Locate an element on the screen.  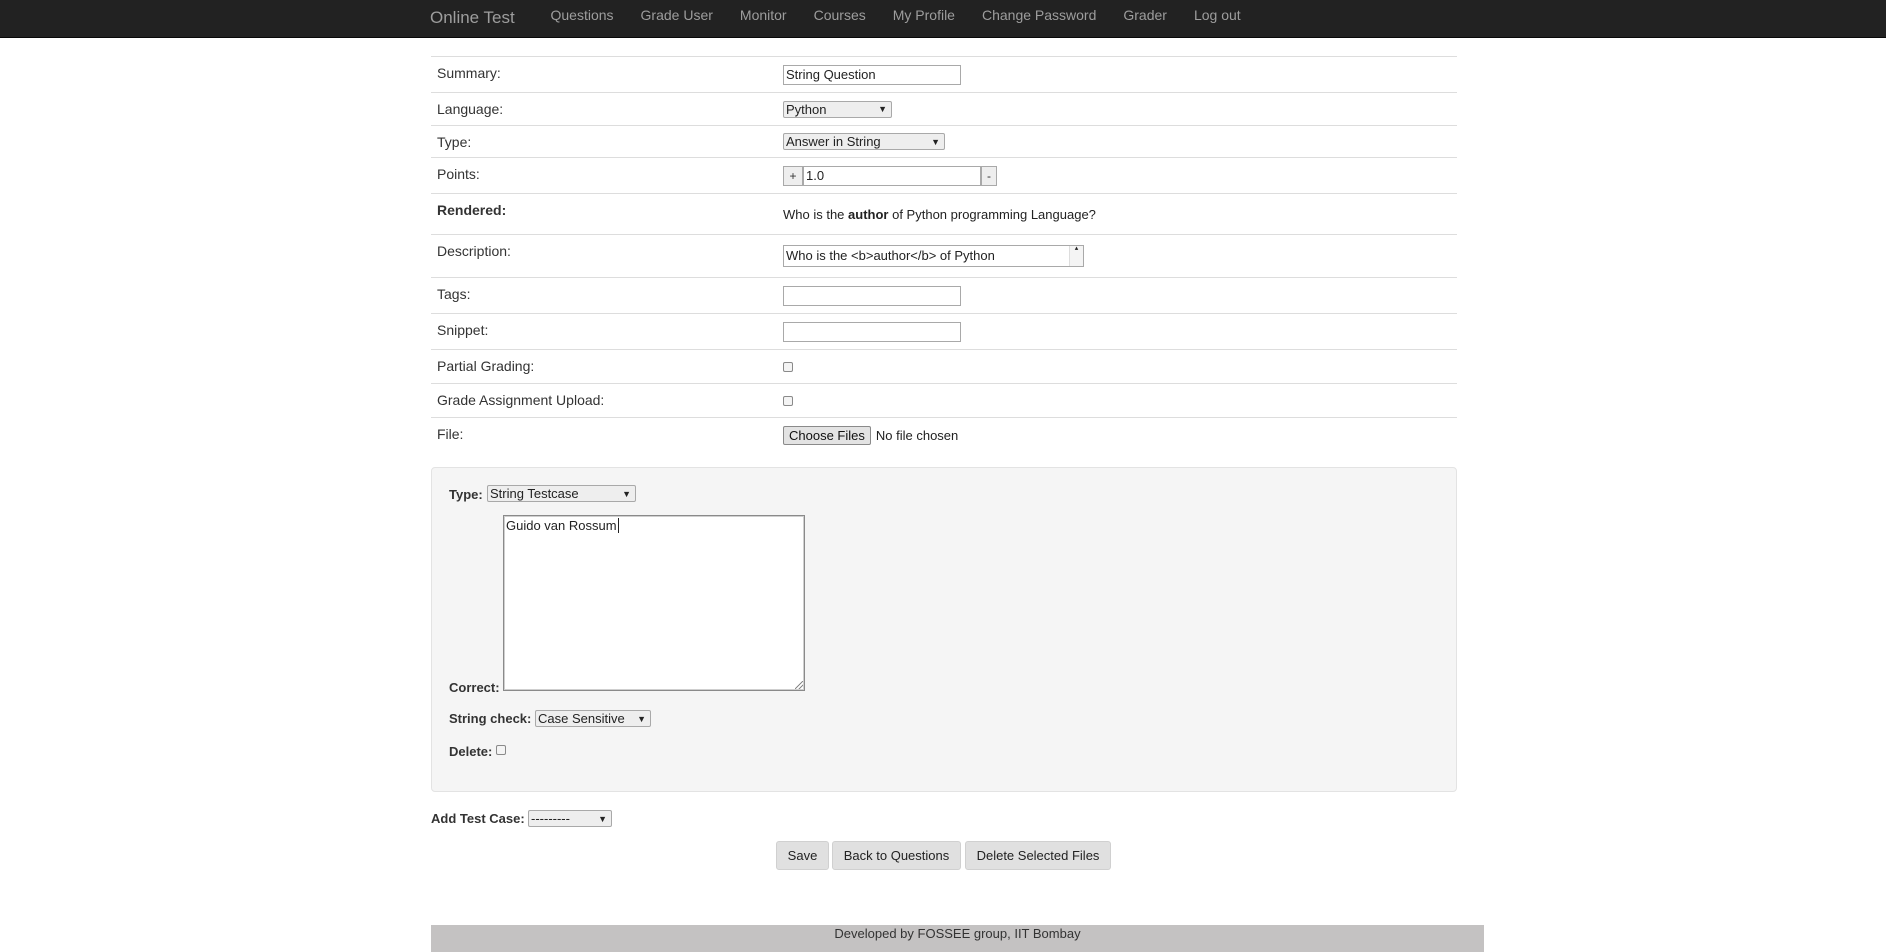
nav-grader: Grader is located at coordinates (1145, 19).